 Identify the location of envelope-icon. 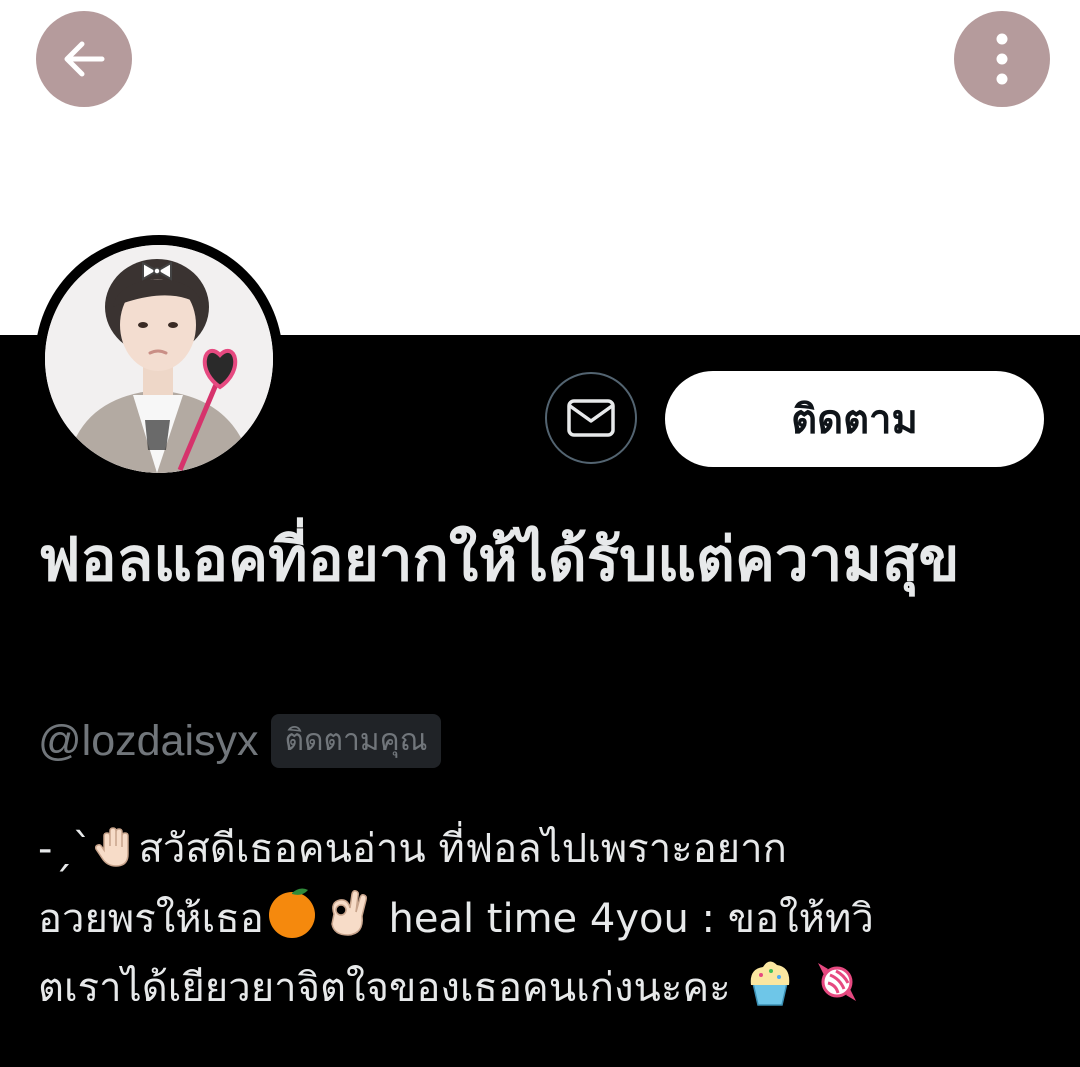
(591, 418).